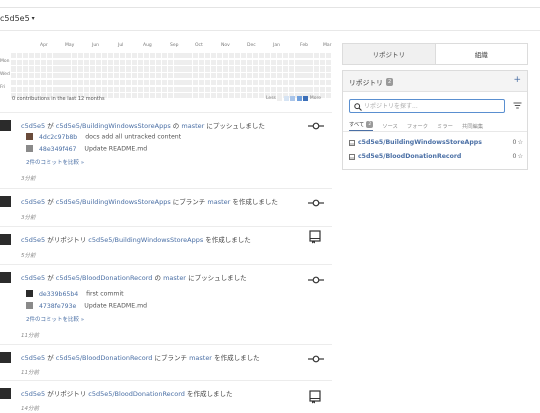  I want to click on month-label: Nov, so click(225, 45).